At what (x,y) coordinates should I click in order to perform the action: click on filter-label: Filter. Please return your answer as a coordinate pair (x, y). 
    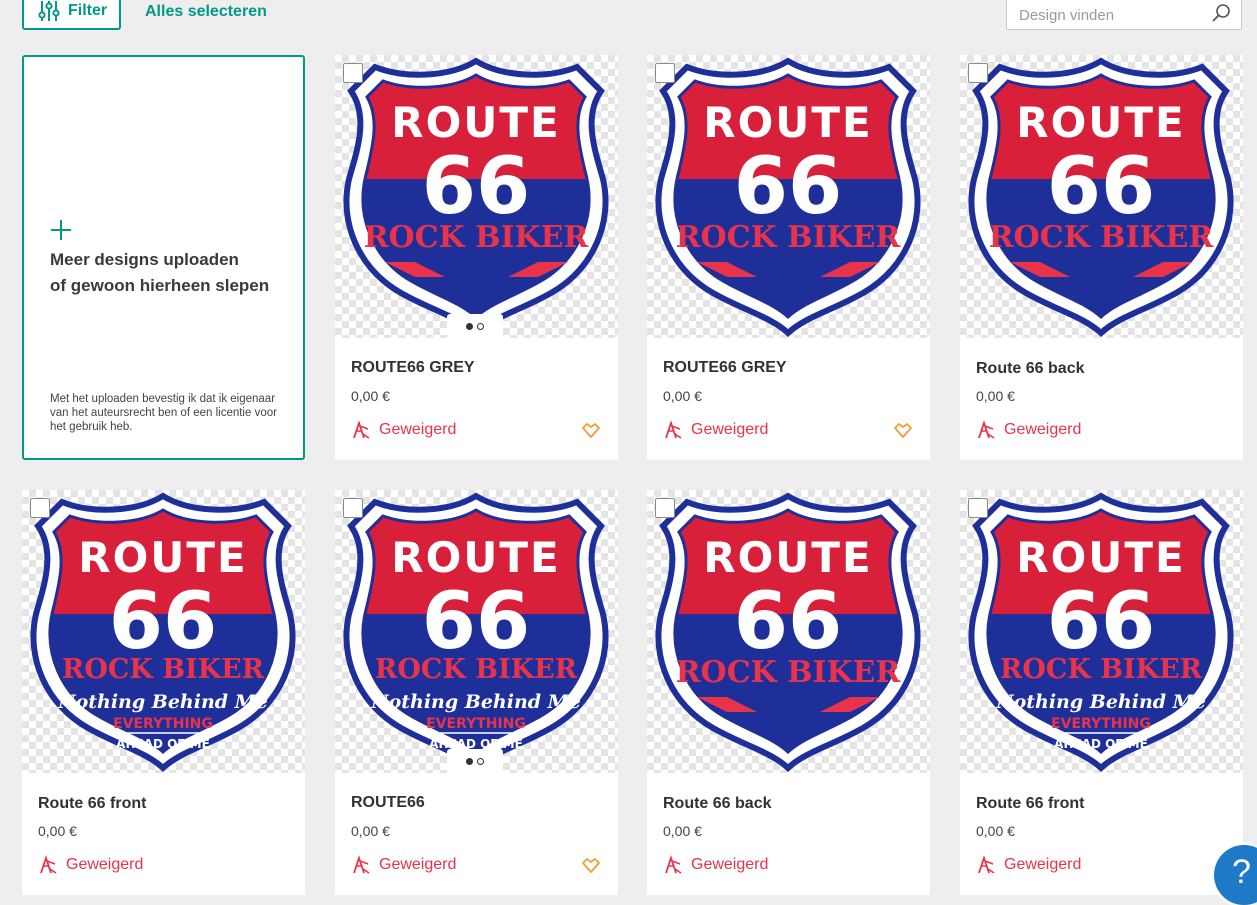
    Looking at the image, I should click on (88, 10).